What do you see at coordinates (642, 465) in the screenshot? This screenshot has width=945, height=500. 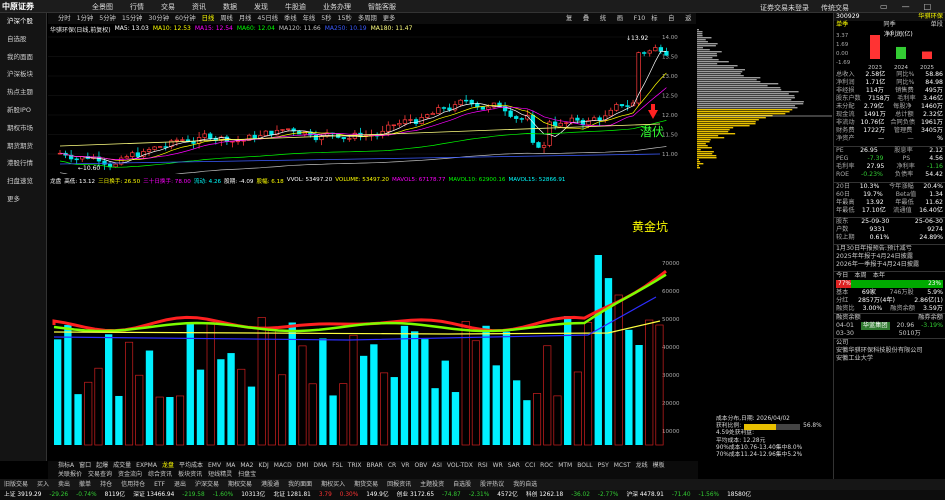 I see `indicator-tab: 龙线` at bounding box center [642, 465].